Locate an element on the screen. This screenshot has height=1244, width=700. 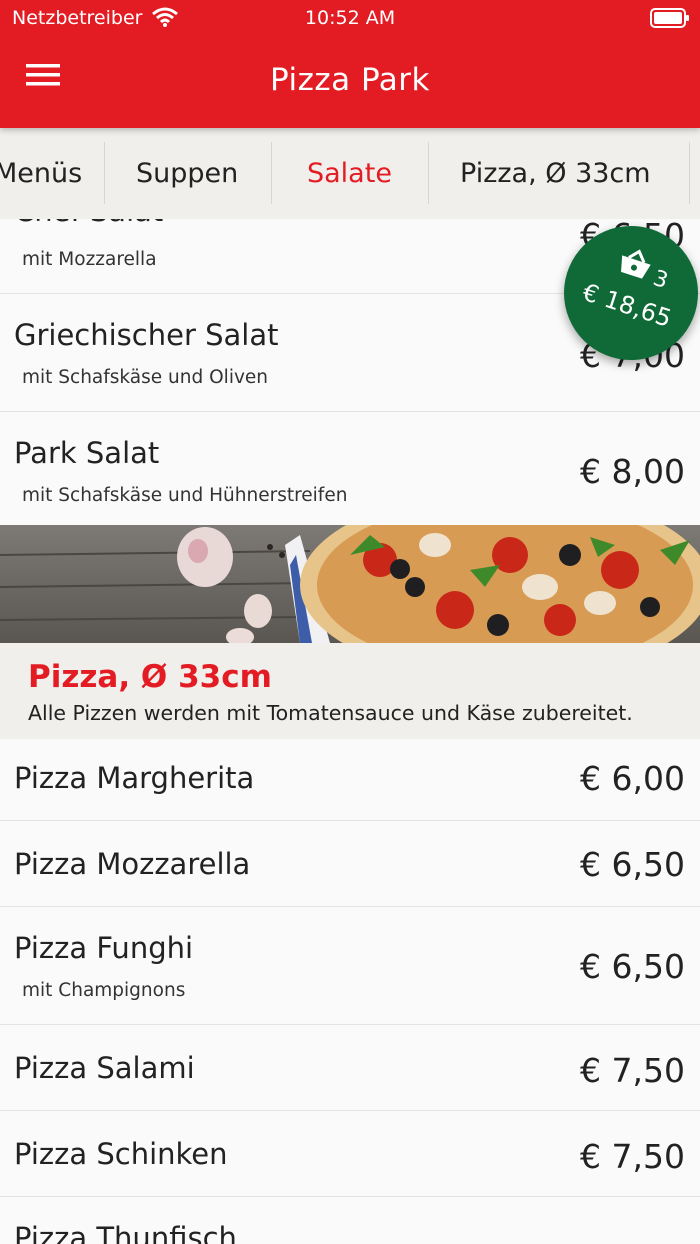
status-bar: Netzbetreiber 10:52 AM is located at coordinates (350, 18).